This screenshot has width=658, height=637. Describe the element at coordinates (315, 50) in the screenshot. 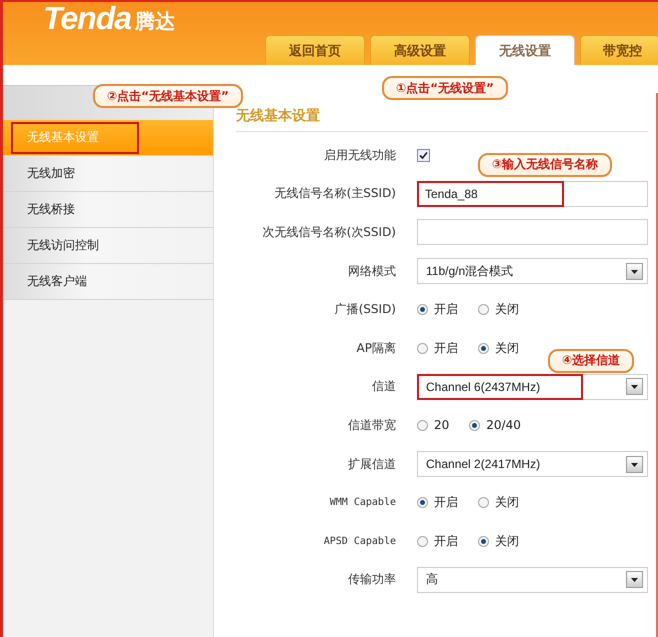

I see `nav-tab: 返回首页` at that location.